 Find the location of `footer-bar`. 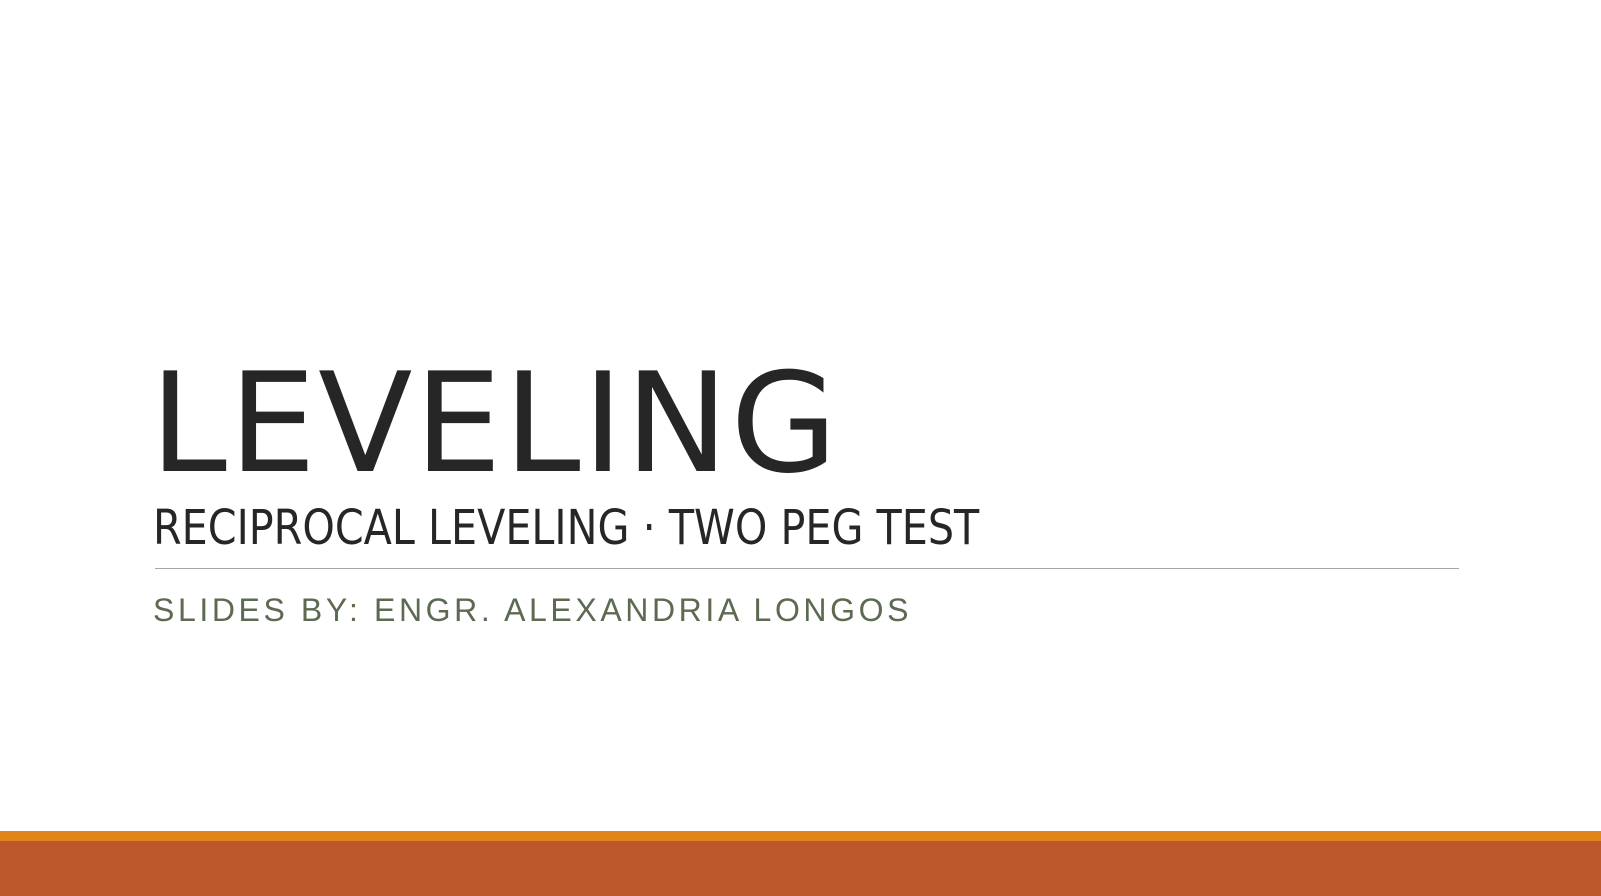

footer-bar is located at coordinates (800, 868).